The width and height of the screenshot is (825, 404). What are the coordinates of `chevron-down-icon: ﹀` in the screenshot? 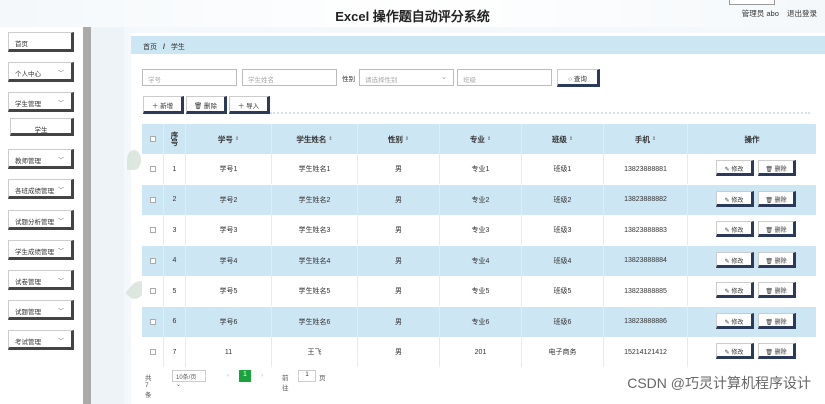 It's located at (60, 252).